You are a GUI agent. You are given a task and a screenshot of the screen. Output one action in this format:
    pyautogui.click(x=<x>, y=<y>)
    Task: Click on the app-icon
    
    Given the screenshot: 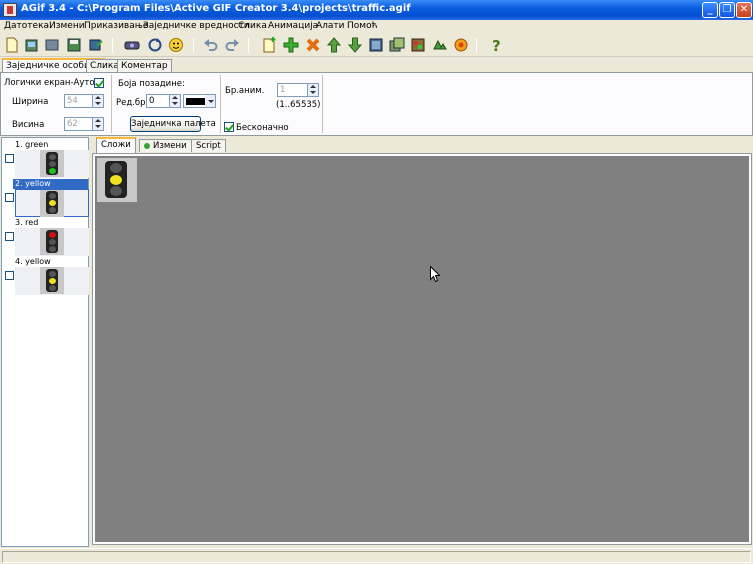 What is the action you would take?
    pyautogui.click(x=10, y=10)
    